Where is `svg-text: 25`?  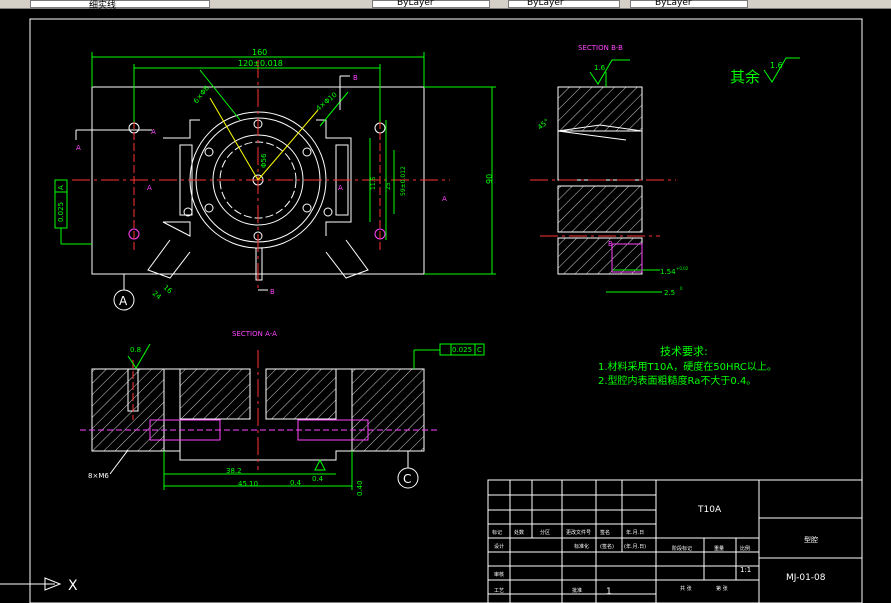 svg-text: 25 is located at coordinates (388, 186).